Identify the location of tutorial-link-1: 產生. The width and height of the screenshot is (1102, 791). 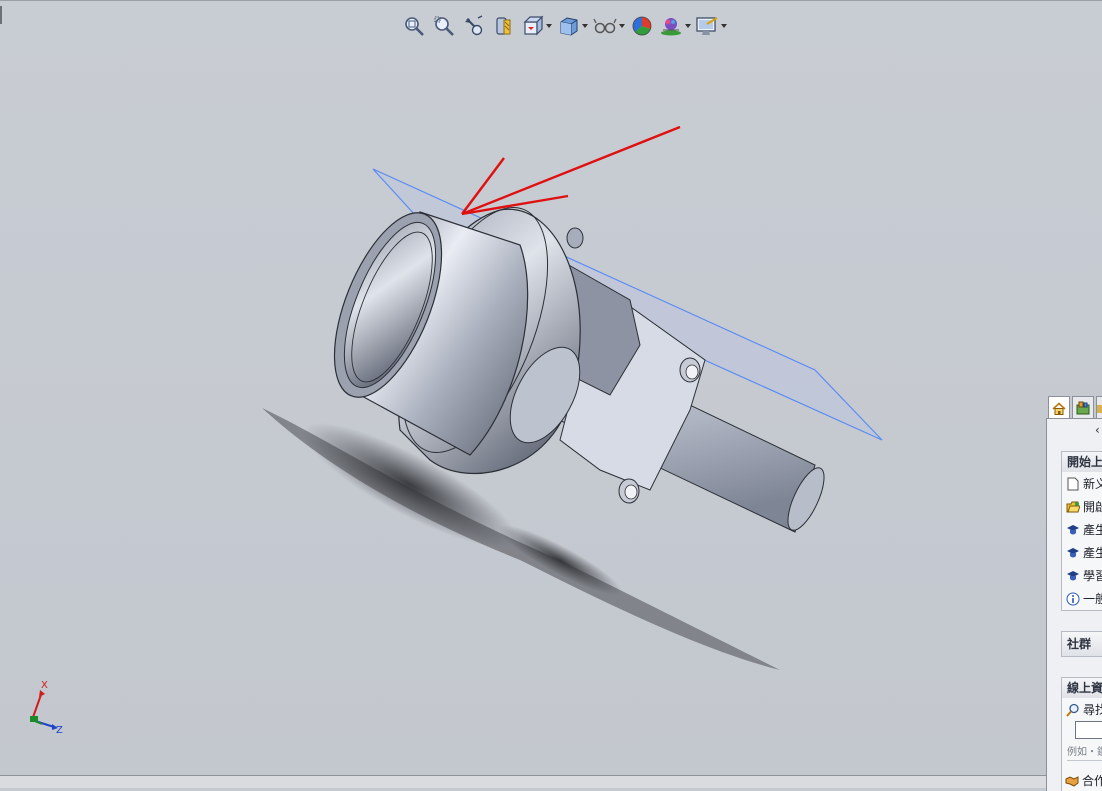
(1082, 529).